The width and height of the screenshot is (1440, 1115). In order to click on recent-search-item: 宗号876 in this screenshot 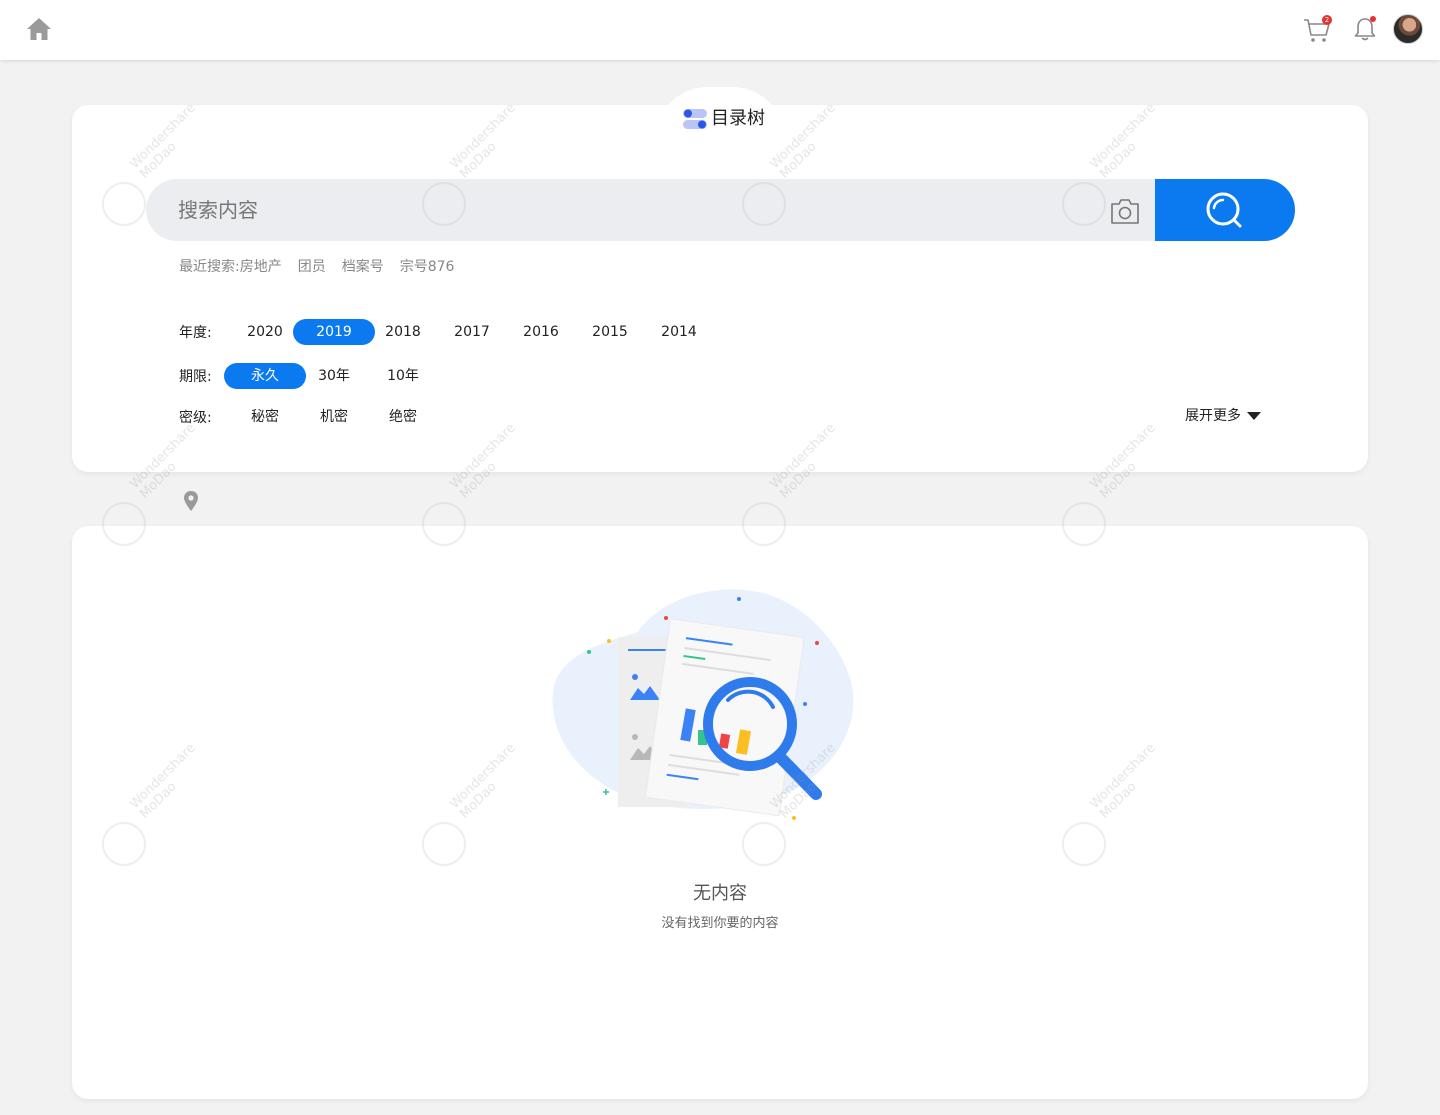, I will do `click(427, 267)`.